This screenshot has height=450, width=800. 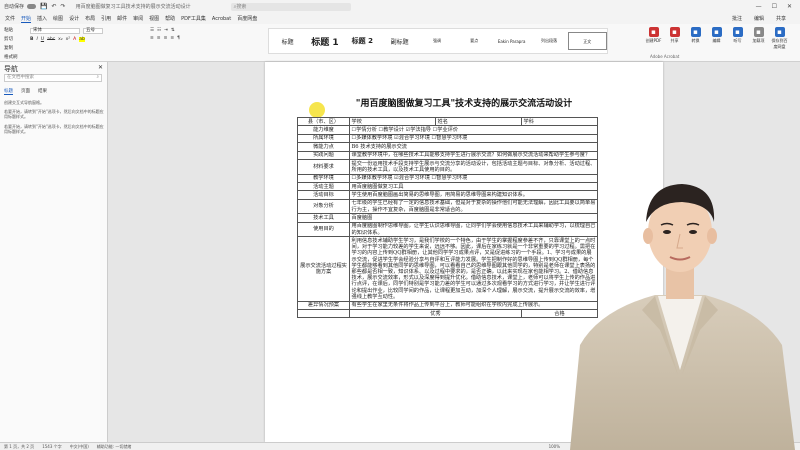 What do you see at coordinates (737, 18) in the screenshot?
I see `comments-button: 批注` at bounding box center [737, 18].